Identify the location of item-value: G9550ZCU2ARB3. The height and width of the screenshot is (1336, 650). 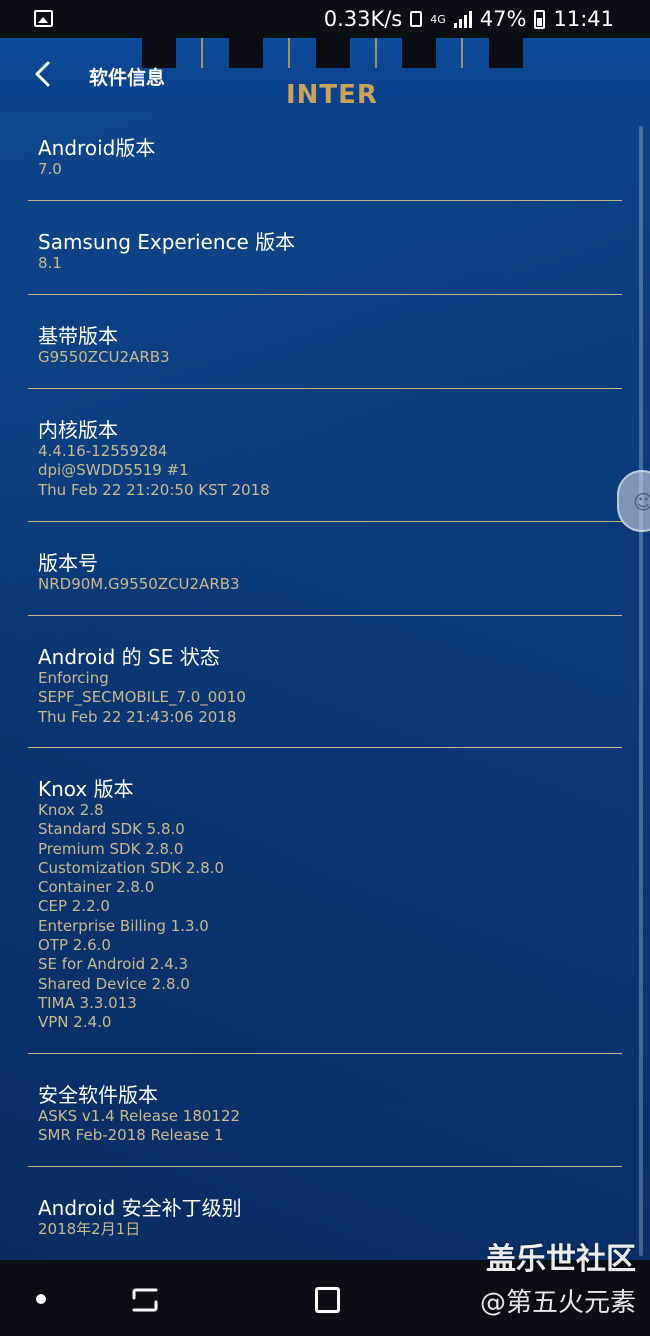
(104, 357).